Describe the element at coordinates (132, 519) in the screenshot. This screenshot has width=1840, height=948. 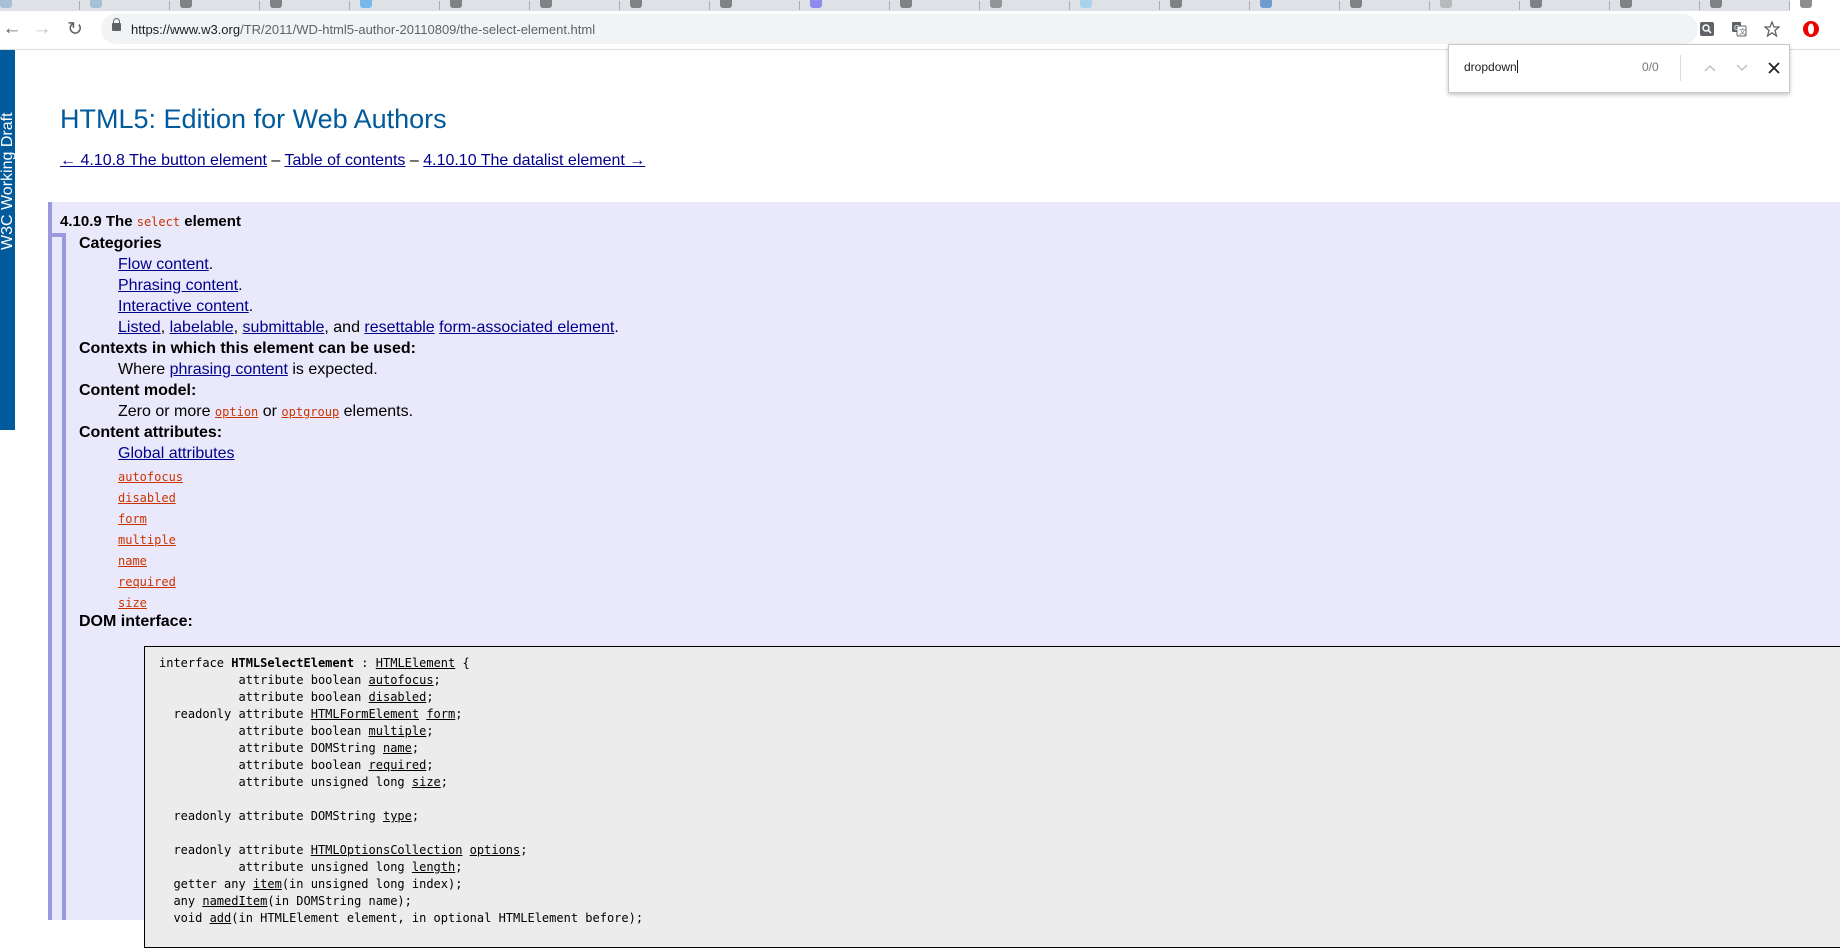
I see `attr-form-link: form` at that location.